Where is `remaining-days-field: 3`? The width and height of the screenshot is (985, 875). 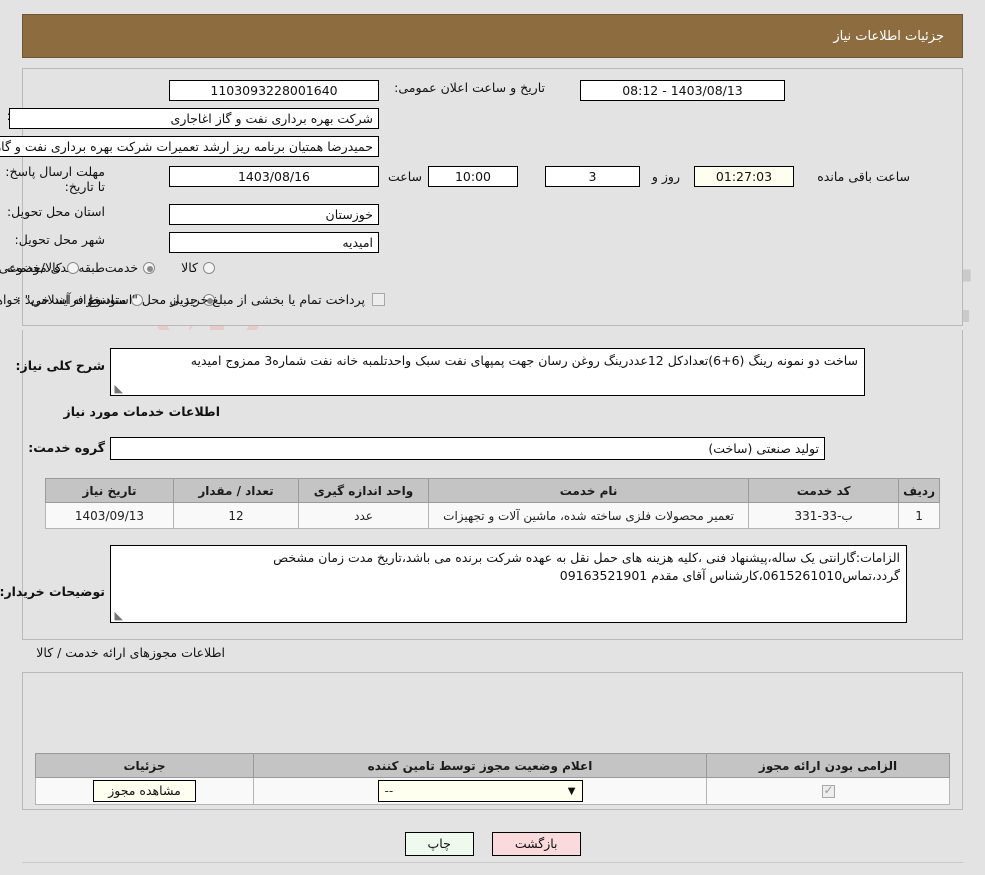 remaining-days-field: 3 is located at coordinates (592, 176).